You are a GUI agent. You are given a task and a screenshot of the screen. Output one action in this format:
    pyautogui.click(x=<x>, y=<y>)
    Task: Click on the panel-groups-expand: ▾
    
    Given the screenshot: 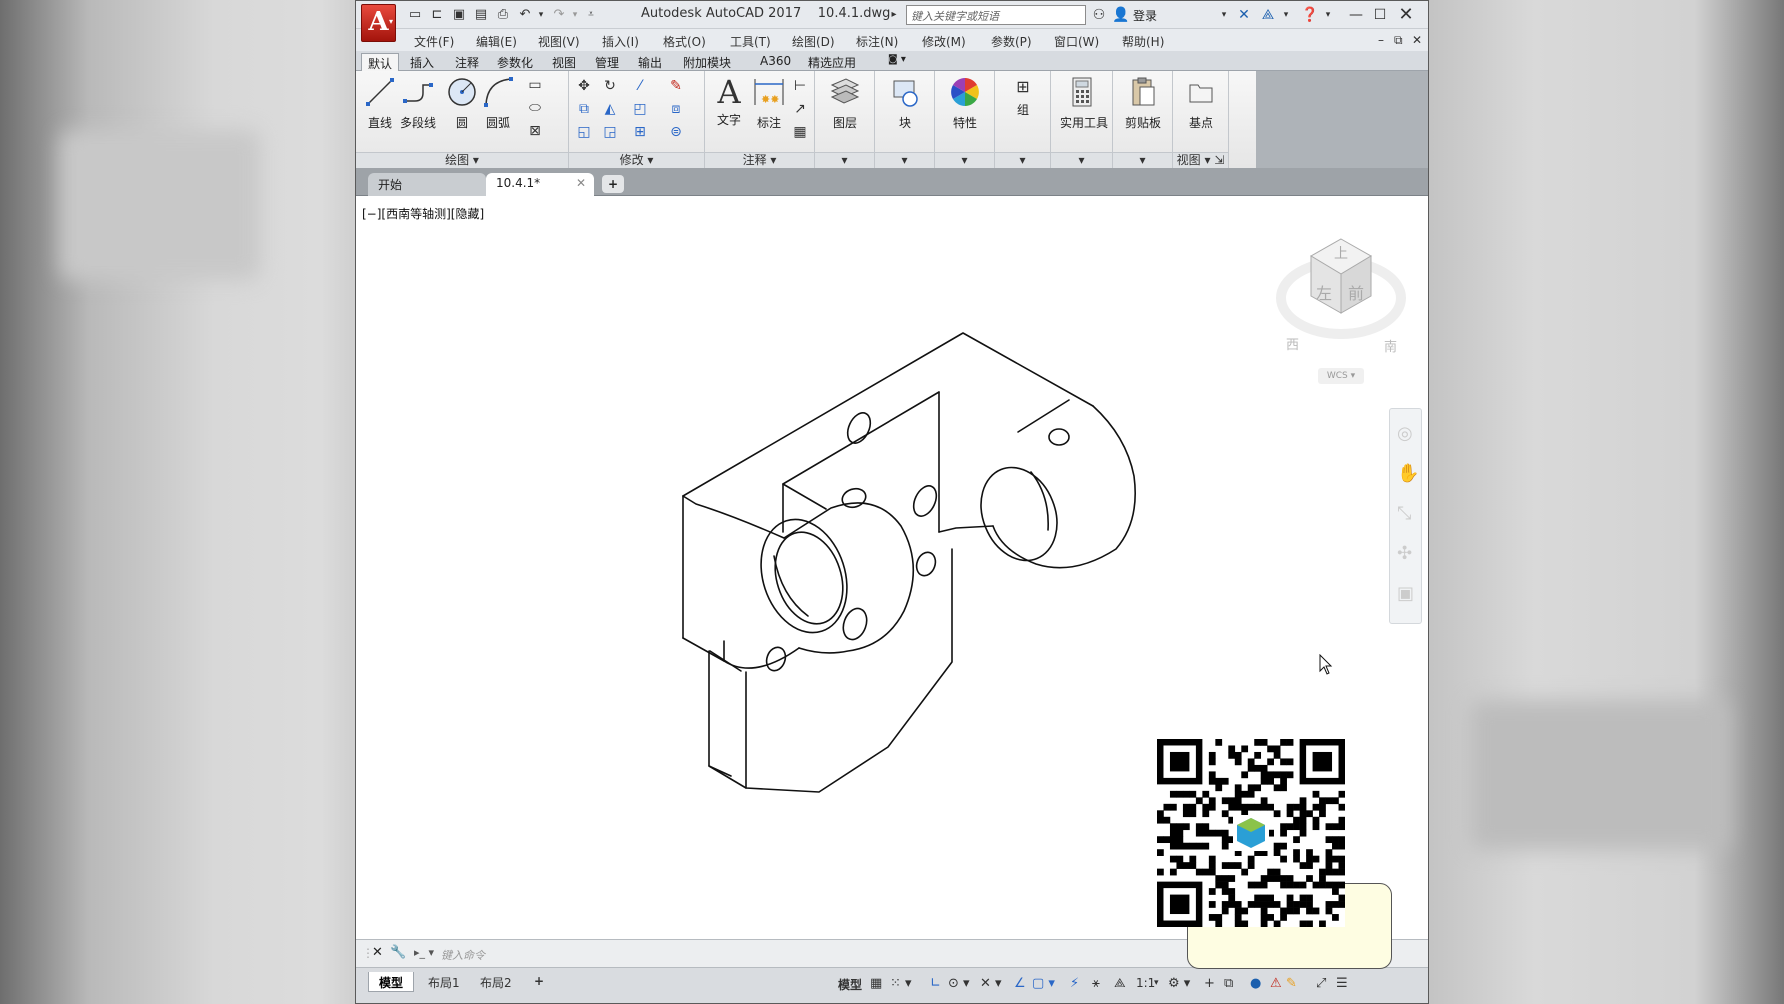 What is the action you would take?
    pyautogui.click(x=1022, y=160)
    